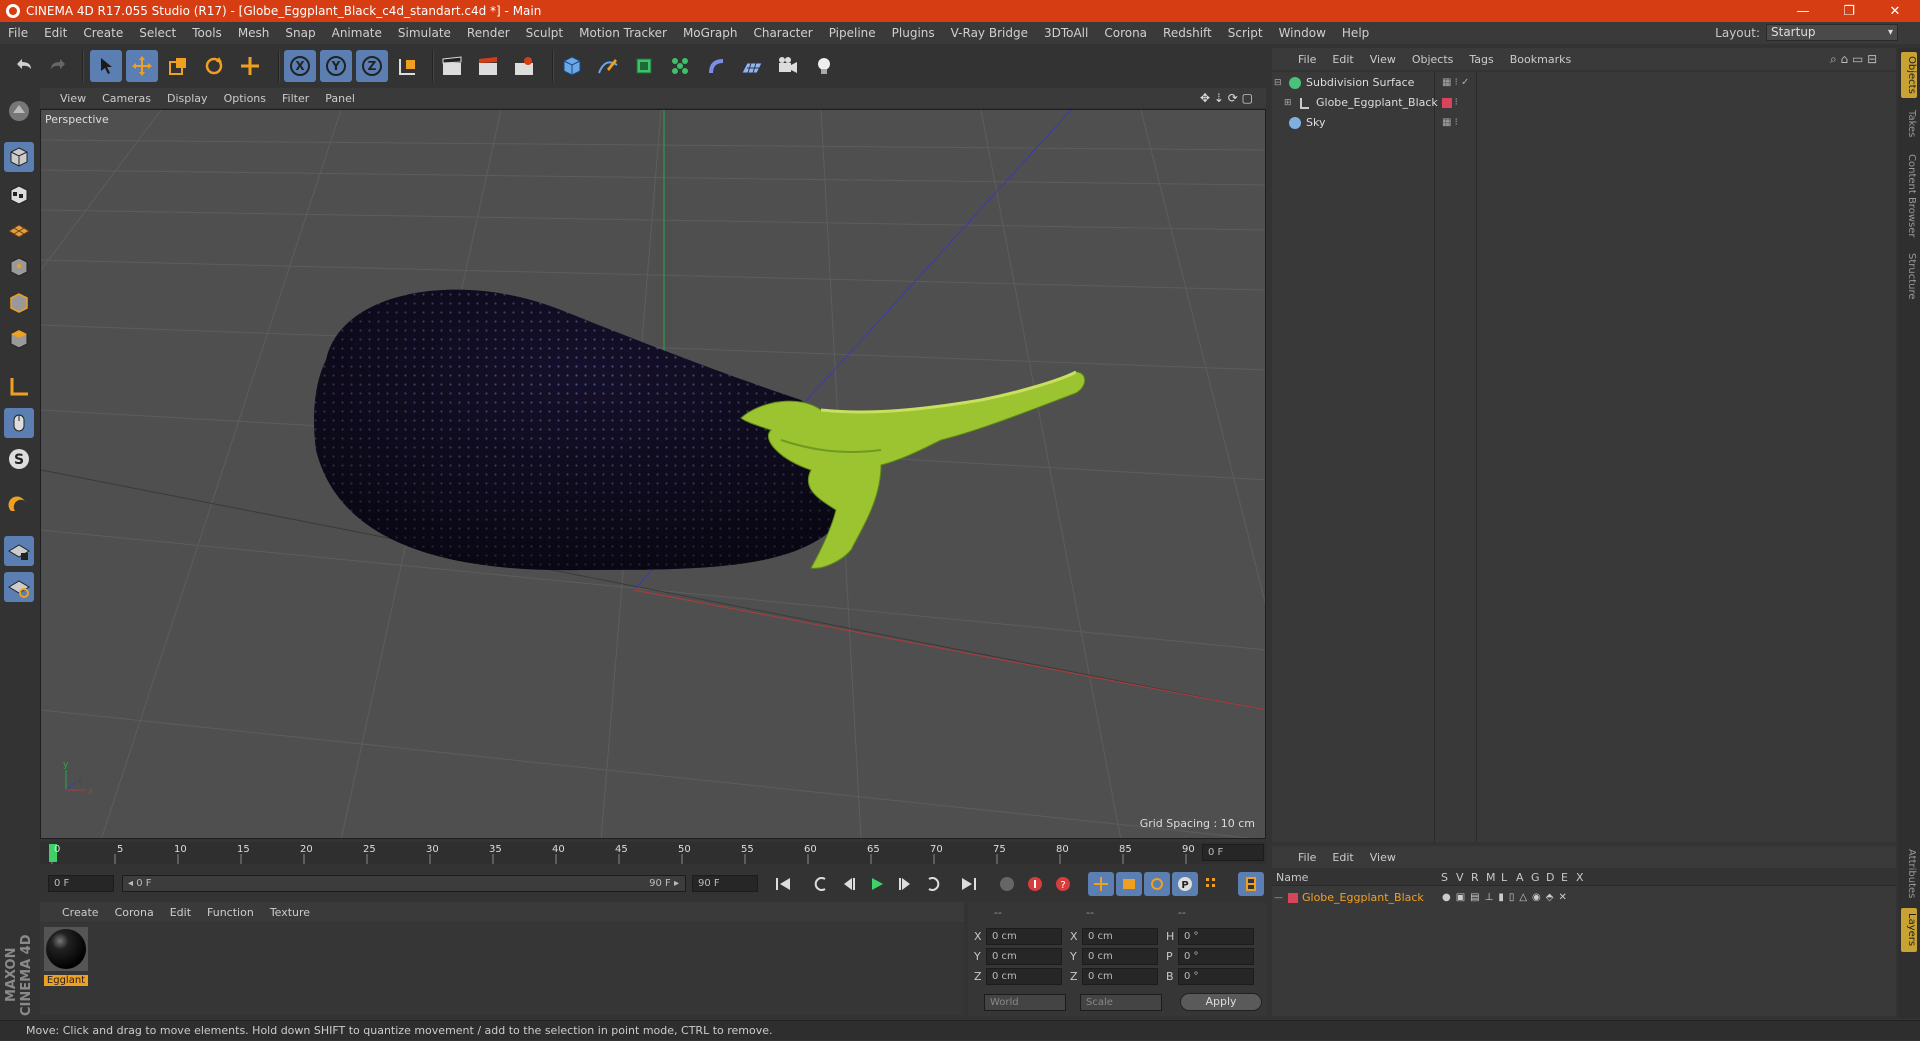 The height and width of the screenshot is (1041, 1920). Describe the element at coordinates (300, 66) in the screenshot. I see `x-axis-lock-button: X` at that location.